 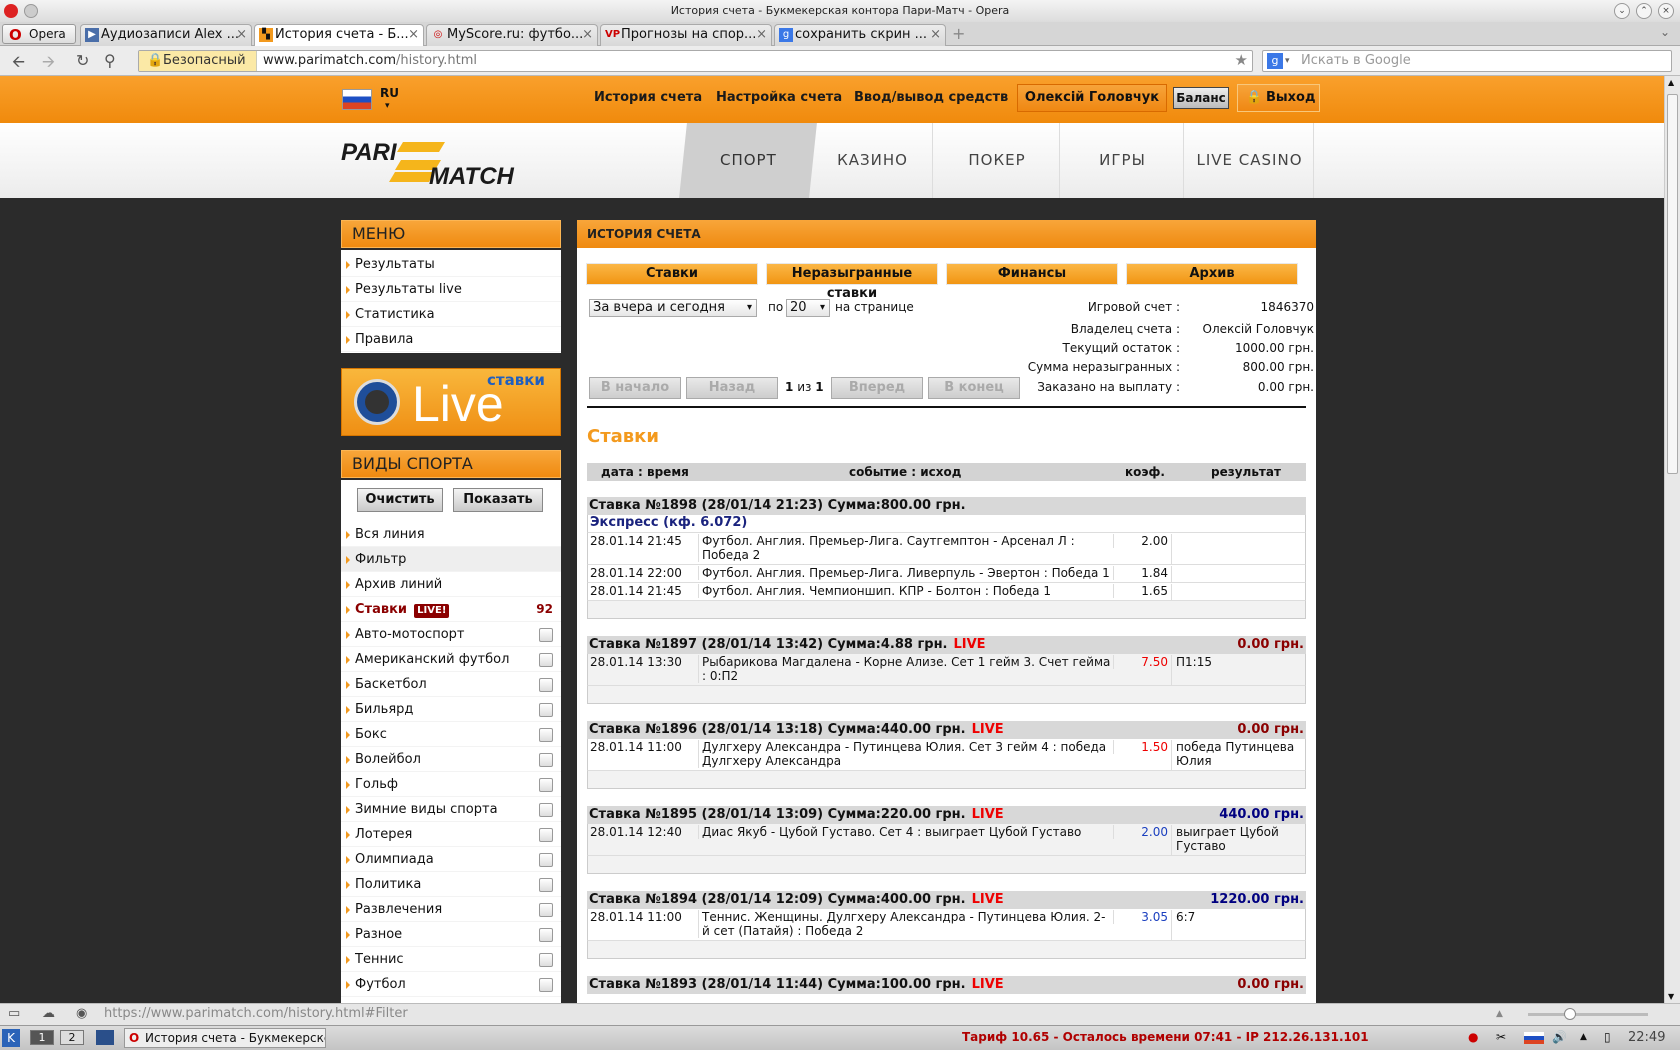 I want to click on opera-menu-button: O Opera, so click(x=39, y=34).